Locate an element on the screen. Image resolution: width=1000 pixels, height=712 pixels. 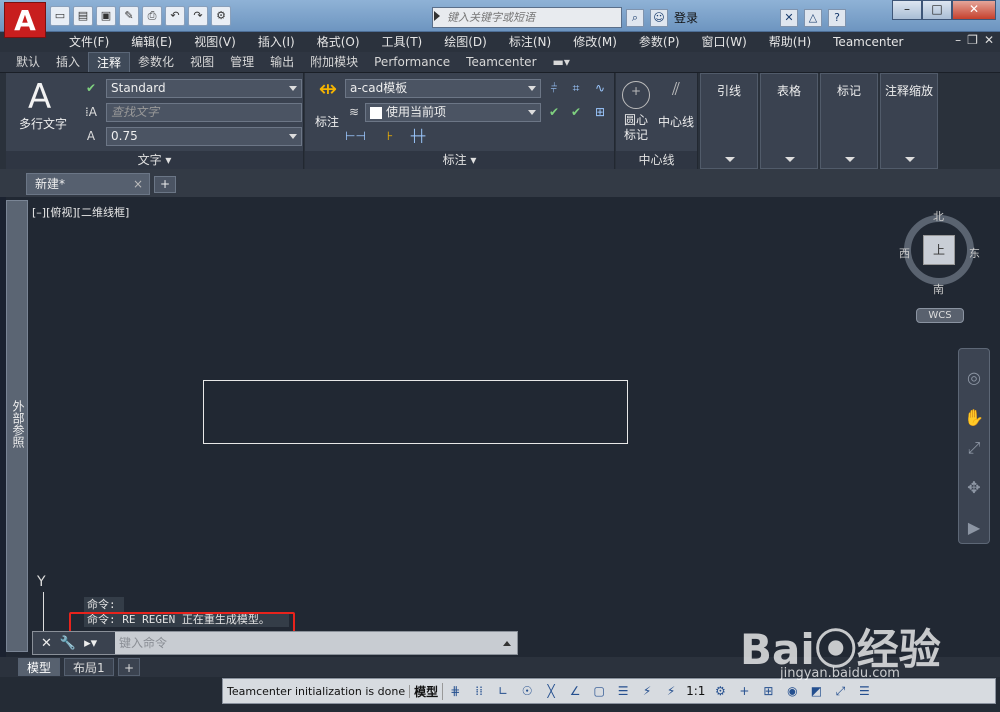
text-height-select: 0.75 is located at coordinates (204, 136).